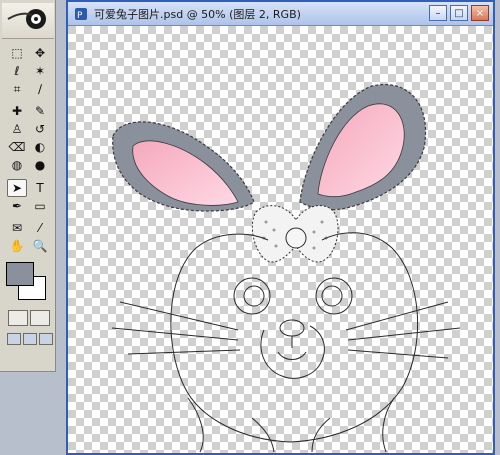 The image size is (500, 455). I want to click on dodge-tool-icon: ◍, so click(17, 165).